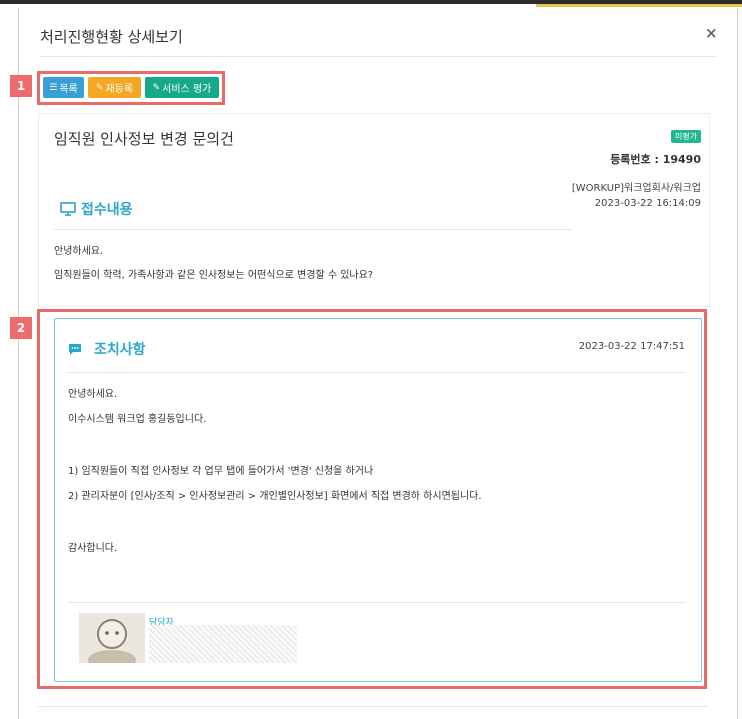 This screenshot has width=742, height=719. Describe the element at coordinates (63, 87) in the screenshot. I see `list-button: ☰ 목록` at that location.